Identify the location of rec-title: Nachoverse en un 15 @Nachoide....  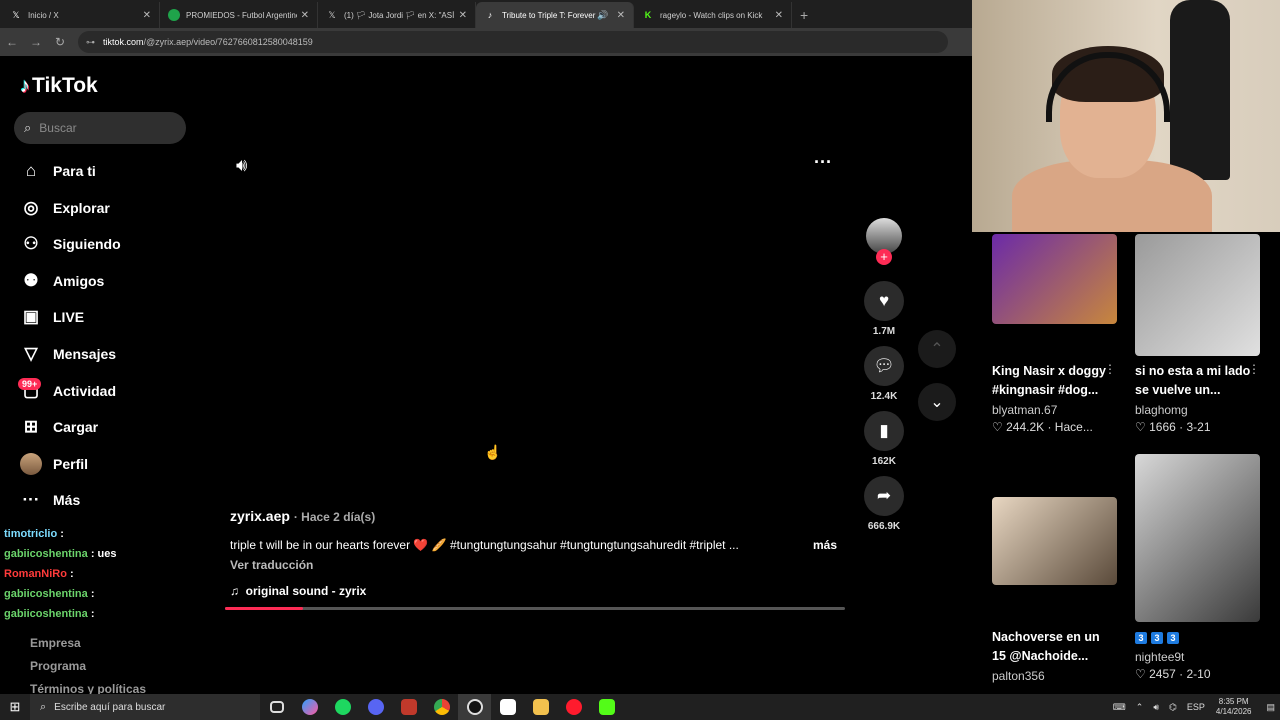
(1052, 647).